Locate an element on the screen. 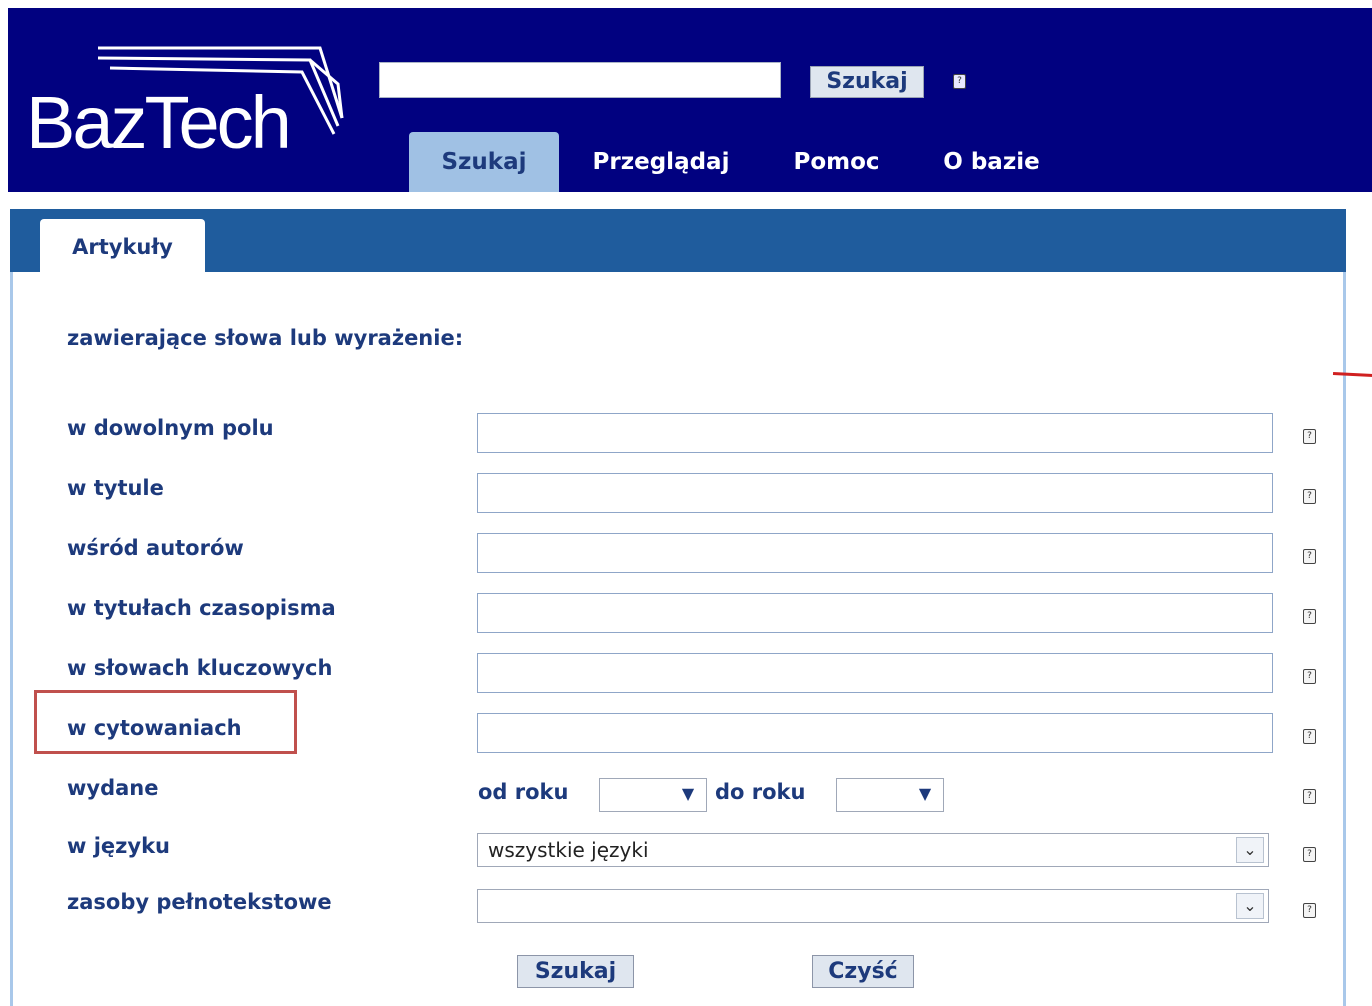 The width and height of the screenshot is (1372, 1006). search-button: Szukaj is located at coordinates (575, 971).